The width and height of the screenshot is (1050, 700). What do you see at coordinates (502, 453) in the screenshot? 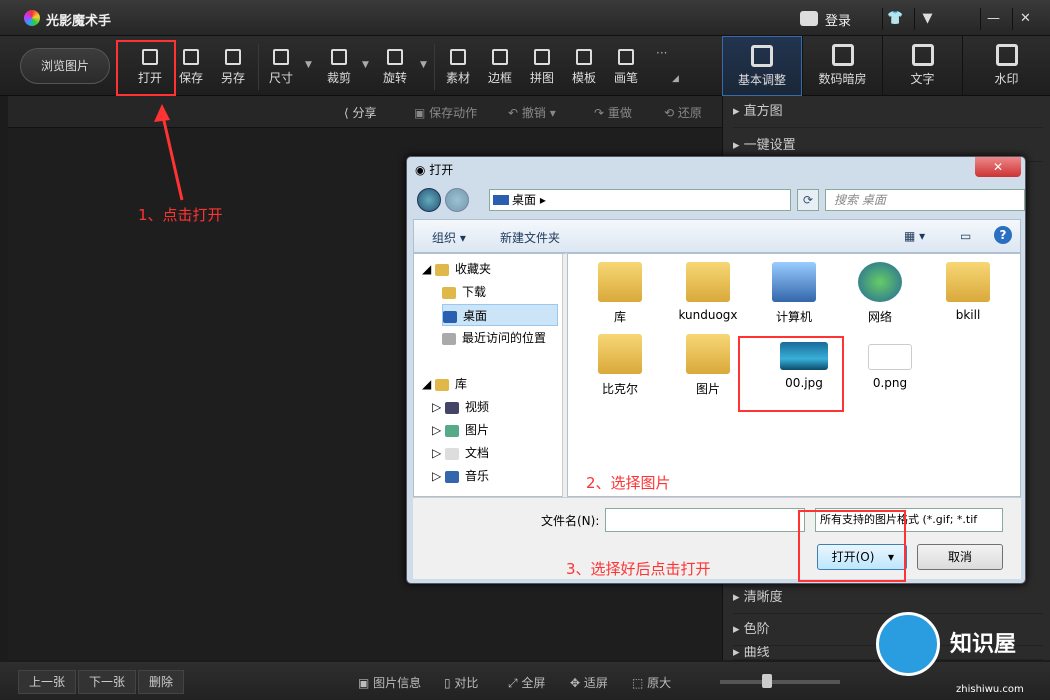
I see `nav-documents: ▷ 文档` at bounding box center [502, 453].